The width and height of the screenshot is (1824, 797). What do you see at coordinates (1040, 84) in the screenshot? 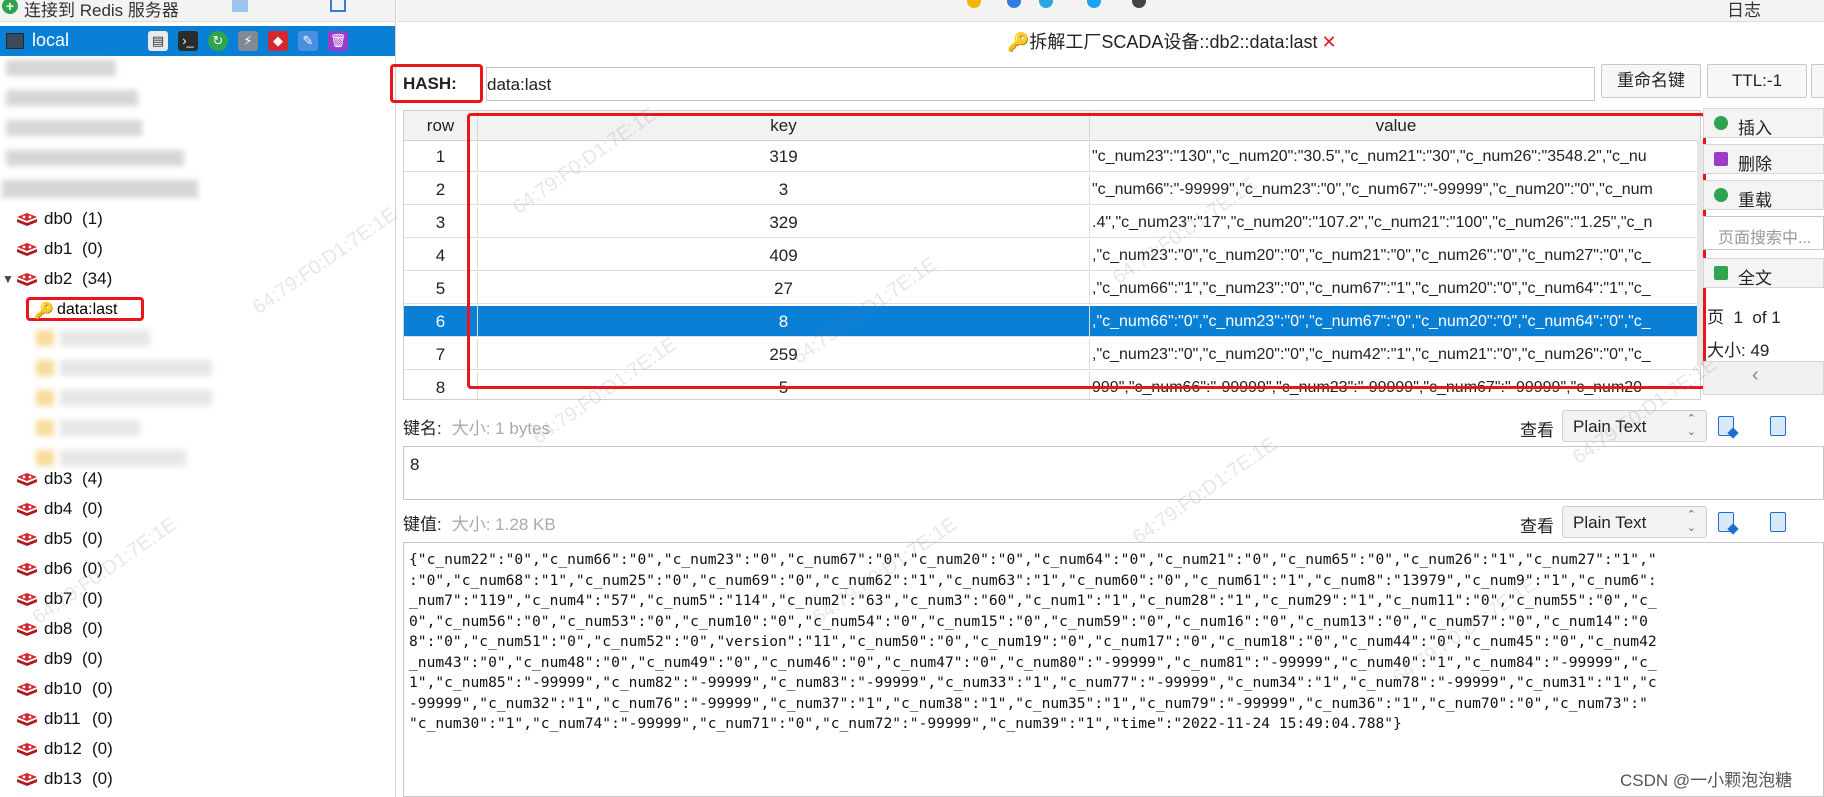
I see `key-name-input: data:last` at bounding box center [1040, 84].